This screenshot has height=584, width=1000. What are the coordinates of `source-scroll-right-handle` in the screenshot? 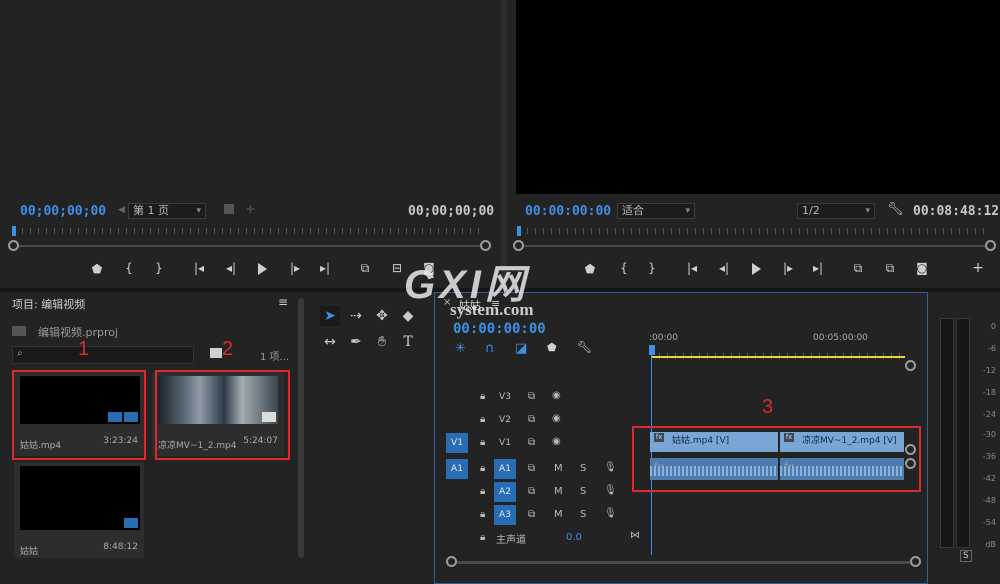 It's located at (485, 245).